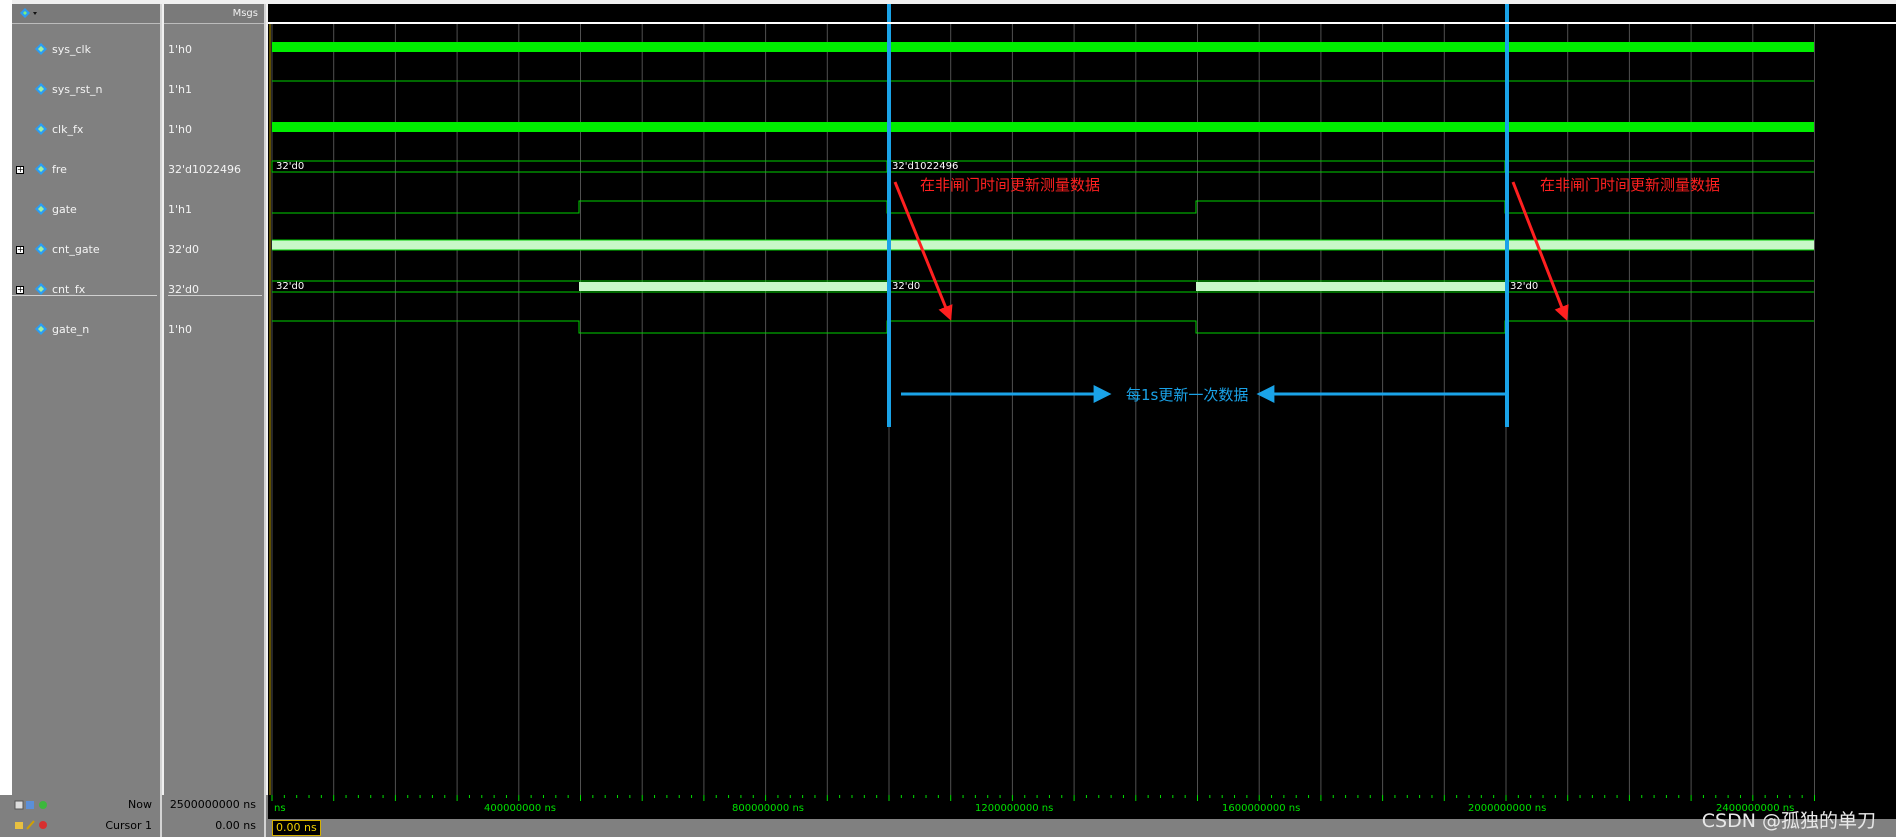 The image size is (1896, 837). I want to click on tick-label-2: 800000000 ns, so click(768, 808).